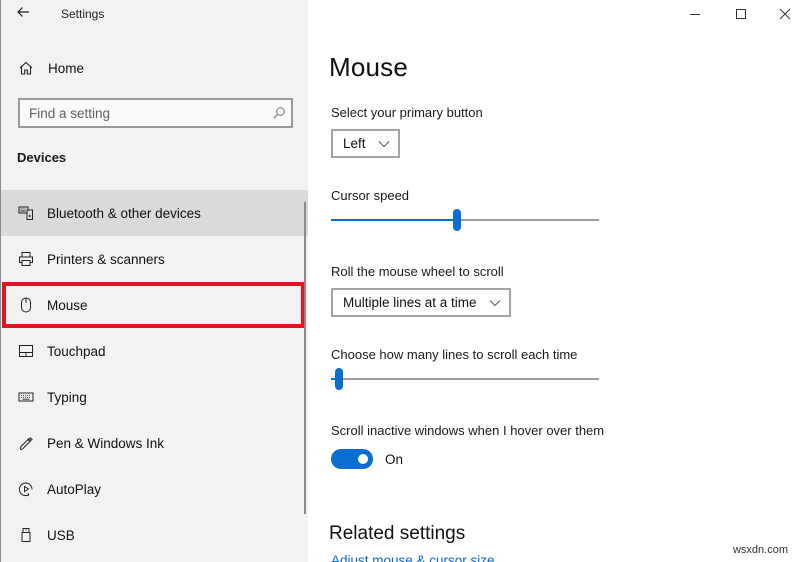  I want to click on search-box, so click(155, 113).